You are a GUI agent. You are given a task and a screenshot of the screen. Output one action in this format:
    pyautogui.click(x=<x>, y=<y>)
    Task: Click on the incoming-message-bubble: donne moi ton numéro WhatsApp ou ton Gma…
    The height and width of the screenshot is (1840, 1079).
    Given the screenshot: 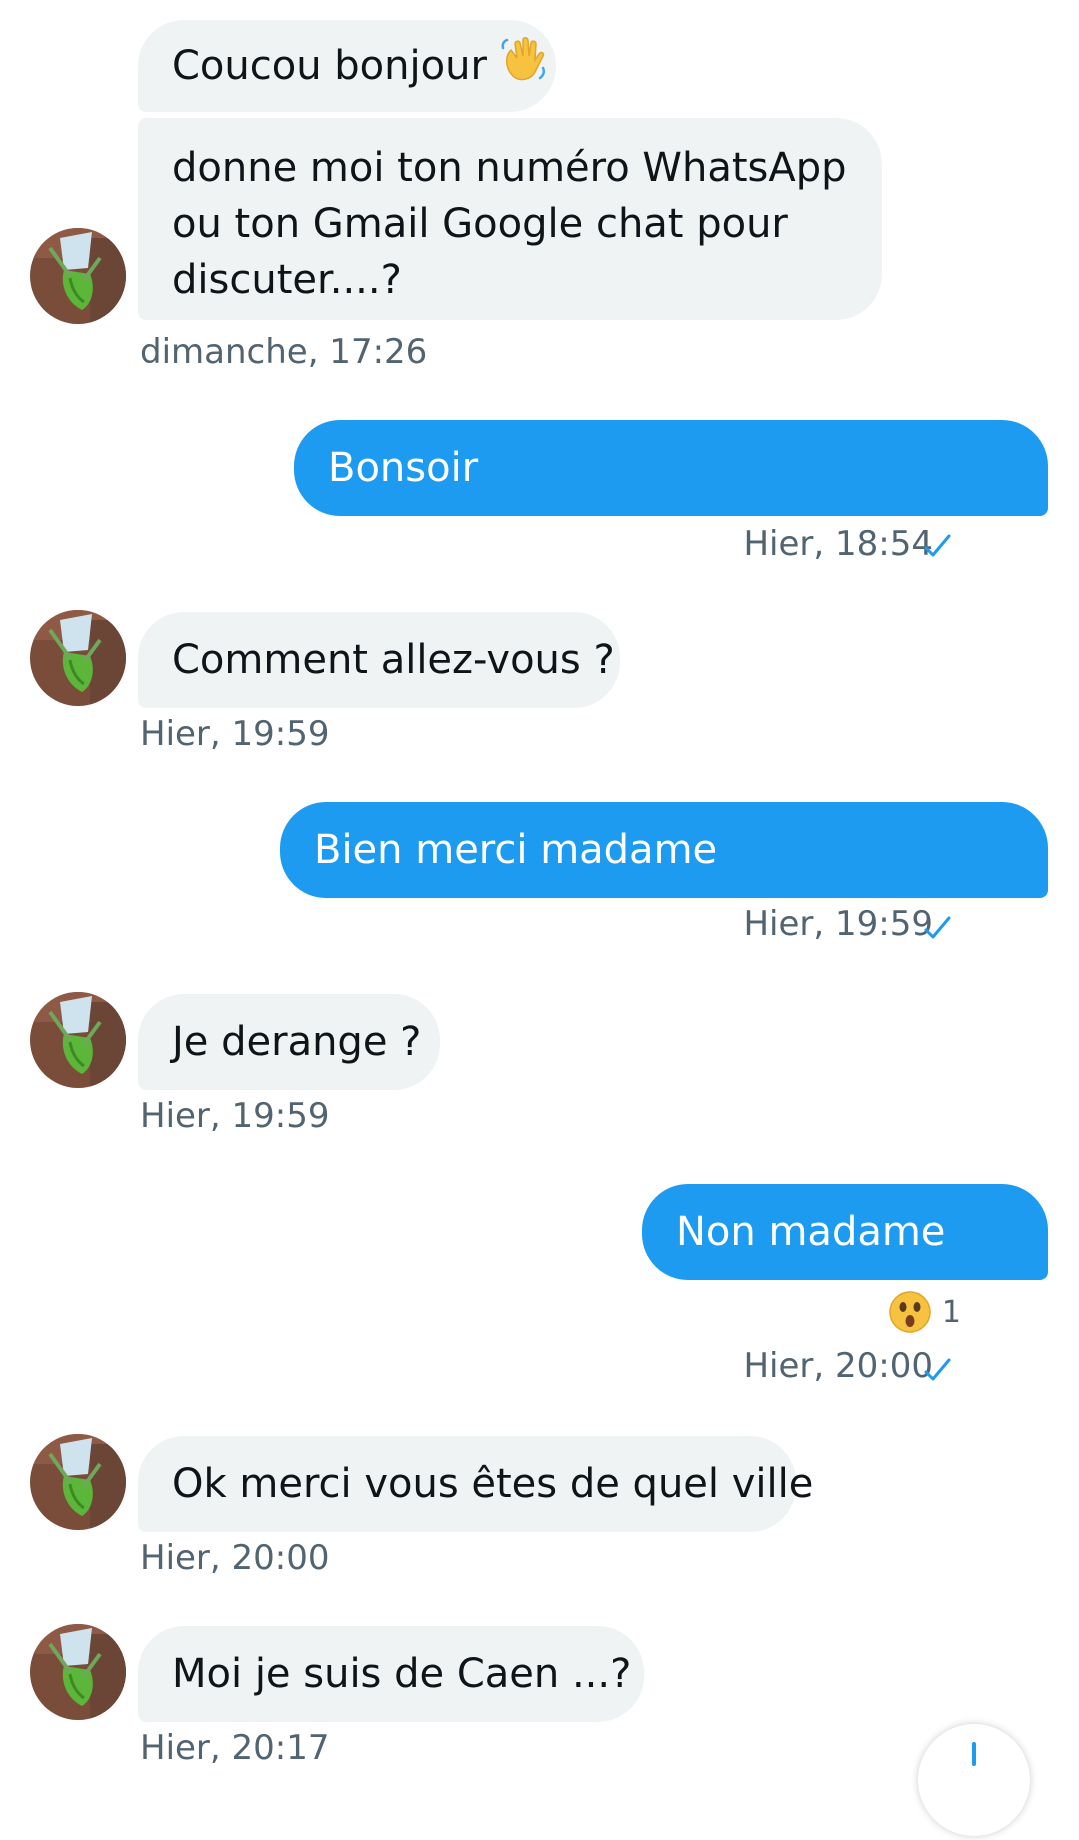 What is the action you would take?
    pyautogui.click(x=510, y=219)
    